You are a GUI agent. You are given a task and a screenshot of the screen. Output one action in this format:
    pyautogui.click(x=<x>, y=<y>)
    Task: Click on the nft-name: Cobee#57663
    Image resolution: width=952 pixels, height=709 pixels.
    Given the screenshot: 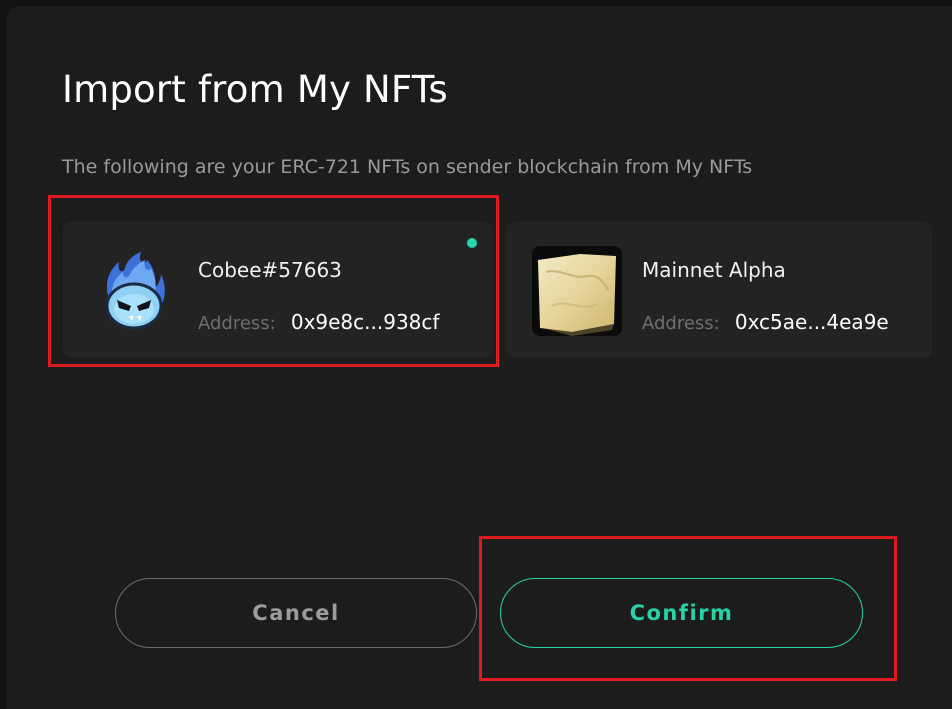 What is the action you would take?
    pyautogui.click(x=270, y=270)
    